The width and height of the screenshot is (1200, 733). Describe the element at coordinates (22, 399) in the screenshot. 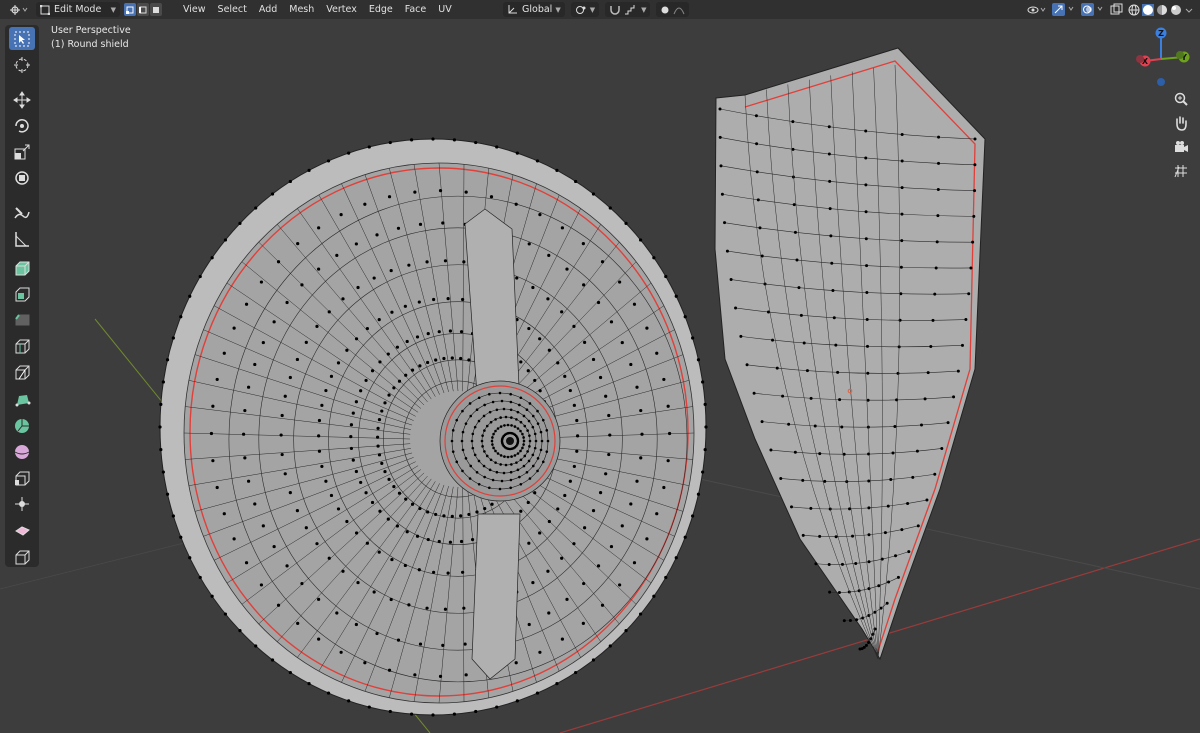

I see `poly-build-tool` at that location.